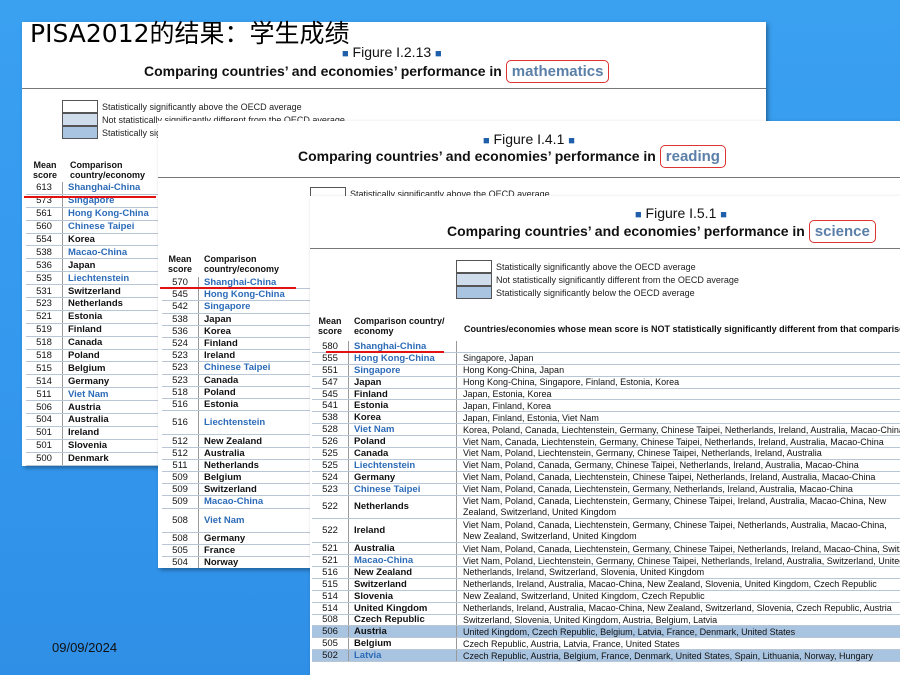  I want to click on row-country: Japan, so click(252, 319).